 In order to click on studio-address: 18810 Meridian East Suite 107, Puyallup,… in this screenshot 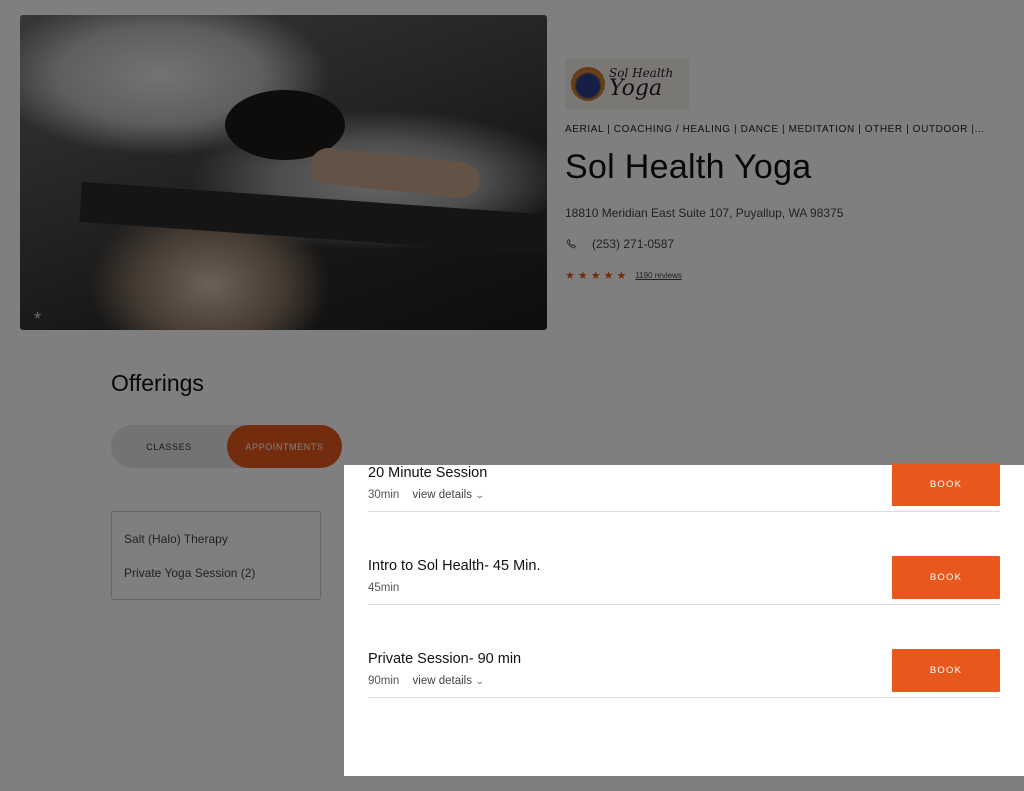, I will do `click(704, 213)`.